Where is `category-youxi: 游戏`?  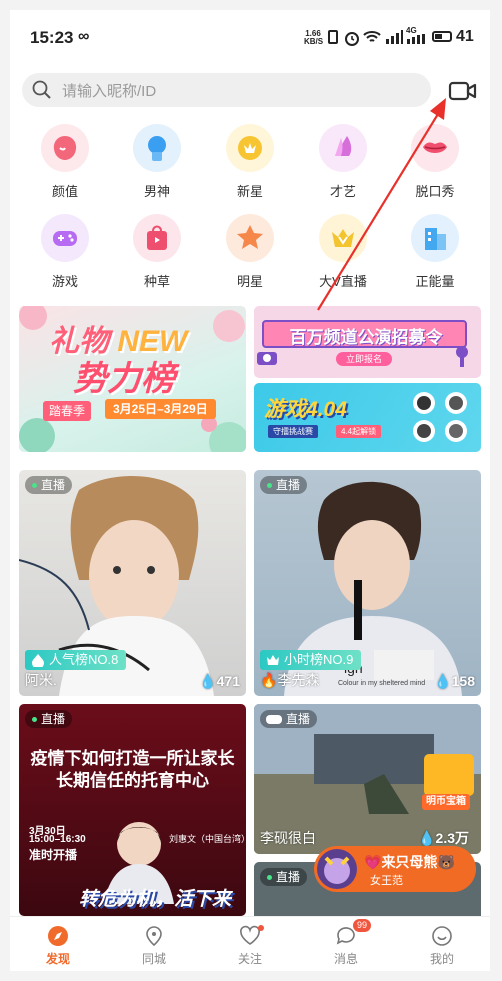
category-youxi: 游戏 is located at coordinates (65, 254).